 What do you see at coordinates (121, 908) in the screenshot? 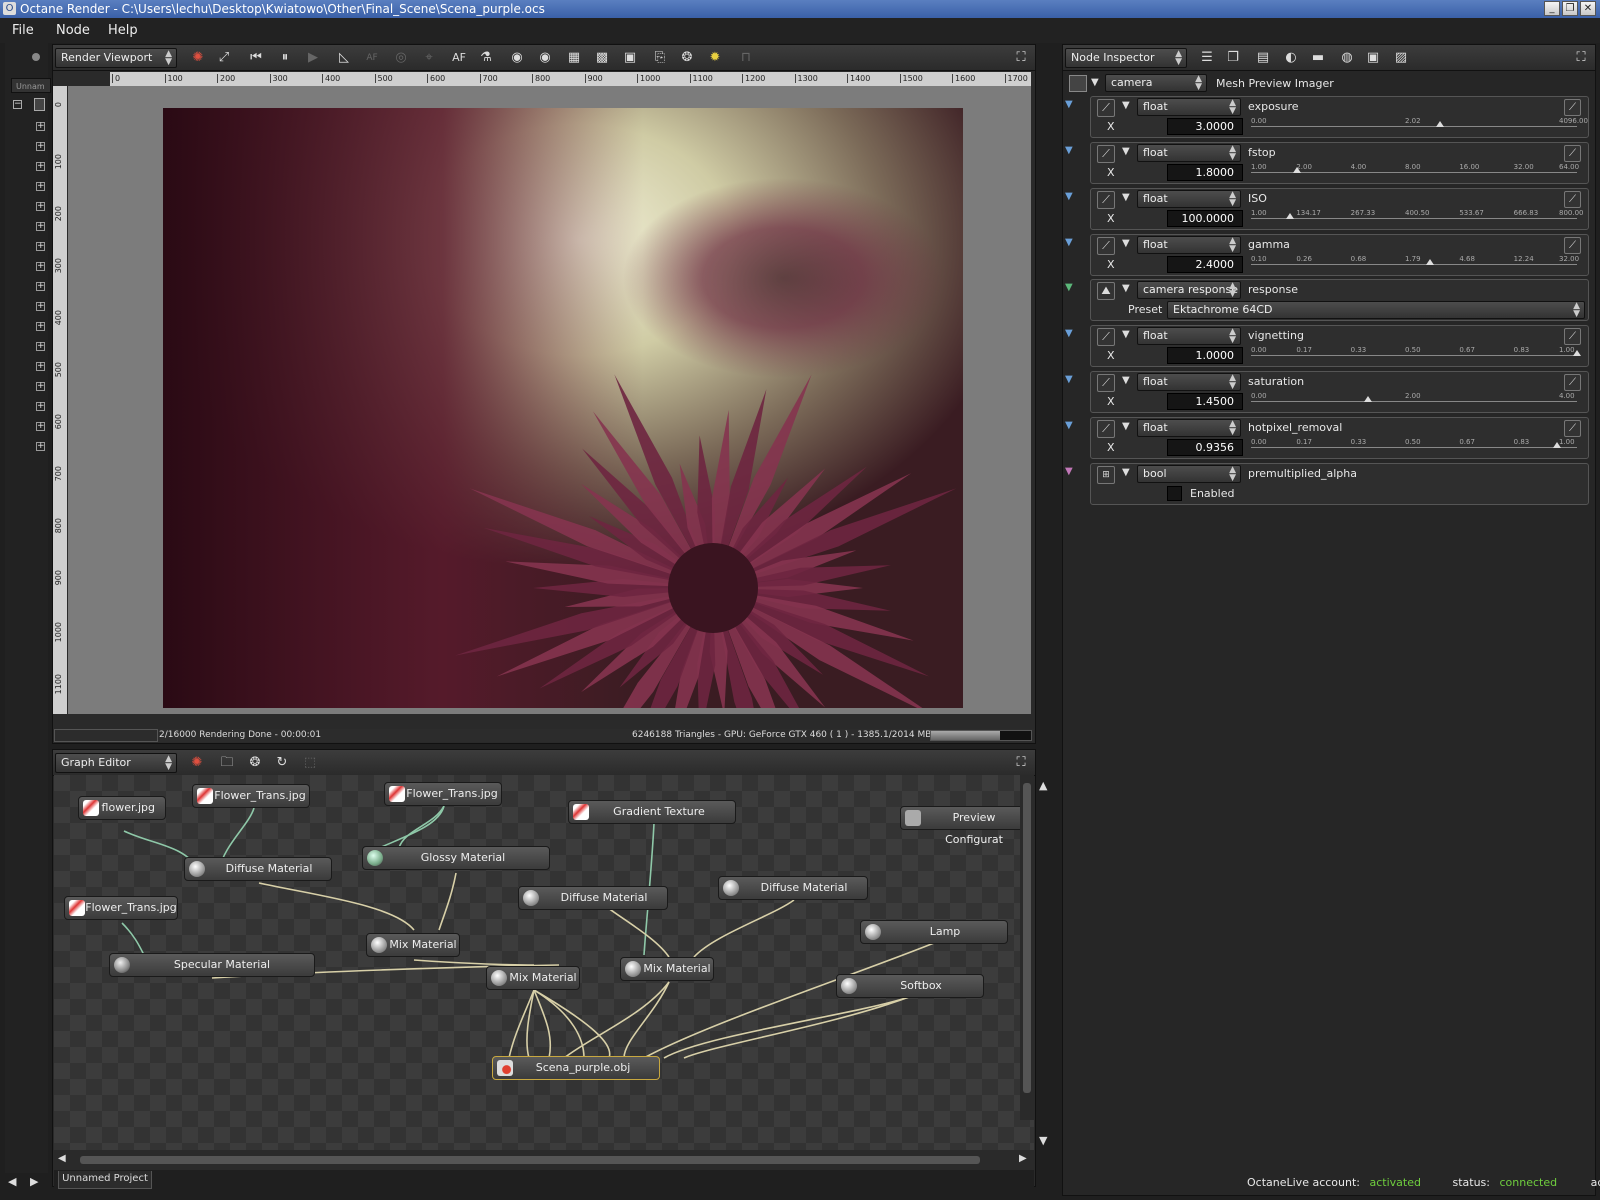
I see `node-flower-trans-3: Flower_Trans.jpg` at bounding box center [121, 908].